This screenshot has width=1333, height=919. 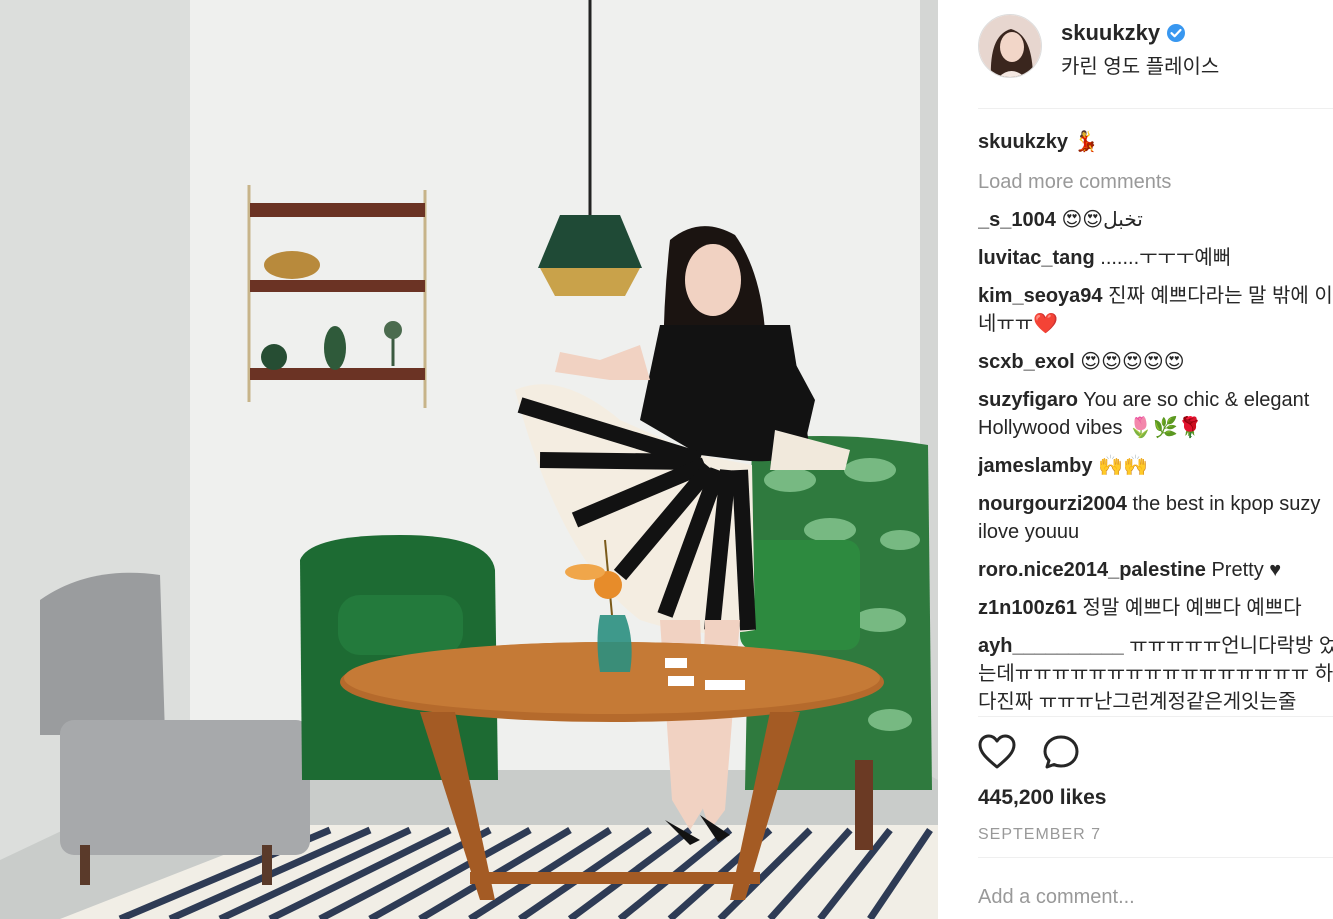 I want to click on caption: skuukzky 💃, so click(x=1155, y=142).